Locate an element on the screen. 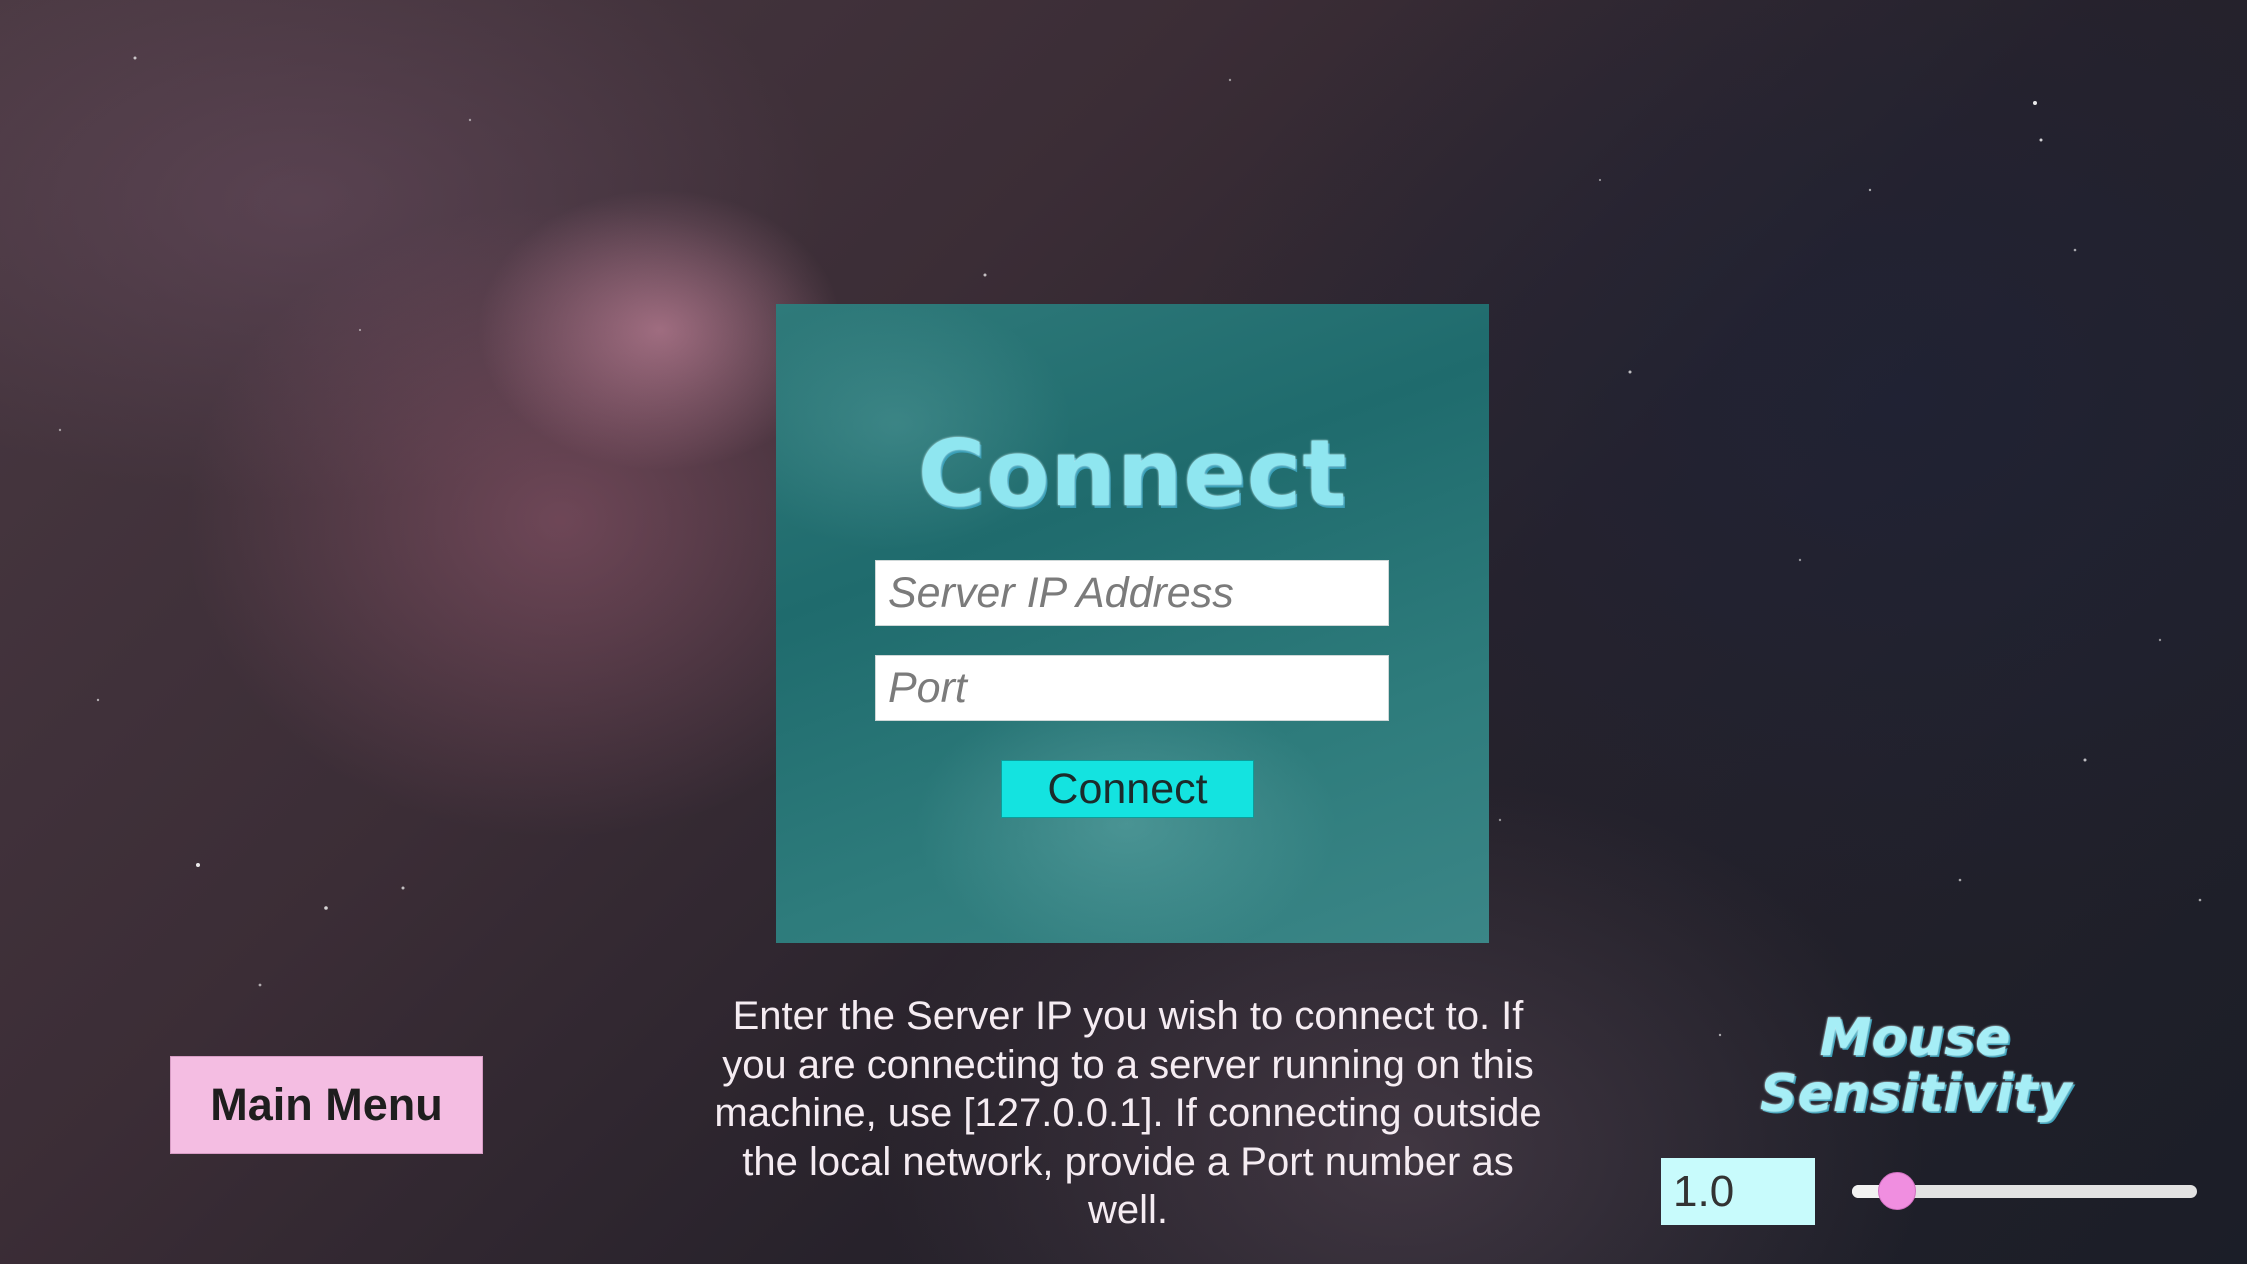  server-ip-input is located at coordinates (1132, 593).